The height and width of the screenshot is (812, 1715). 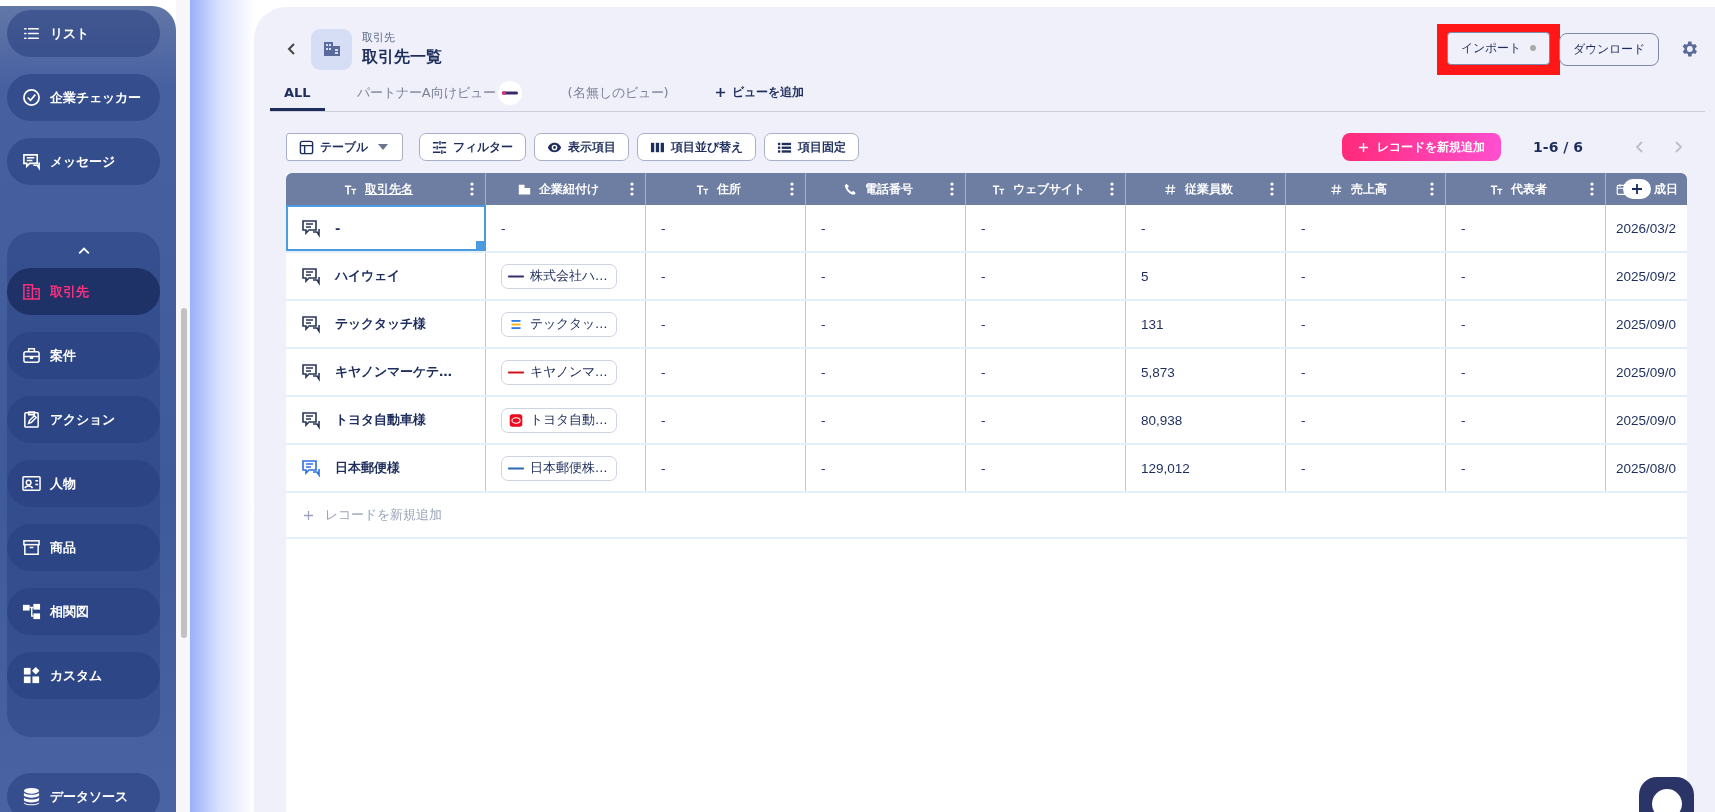 What do you see at coordinates (31, 796) in the screenshot?
I see `database-icon` at bounding box center [31, 796].